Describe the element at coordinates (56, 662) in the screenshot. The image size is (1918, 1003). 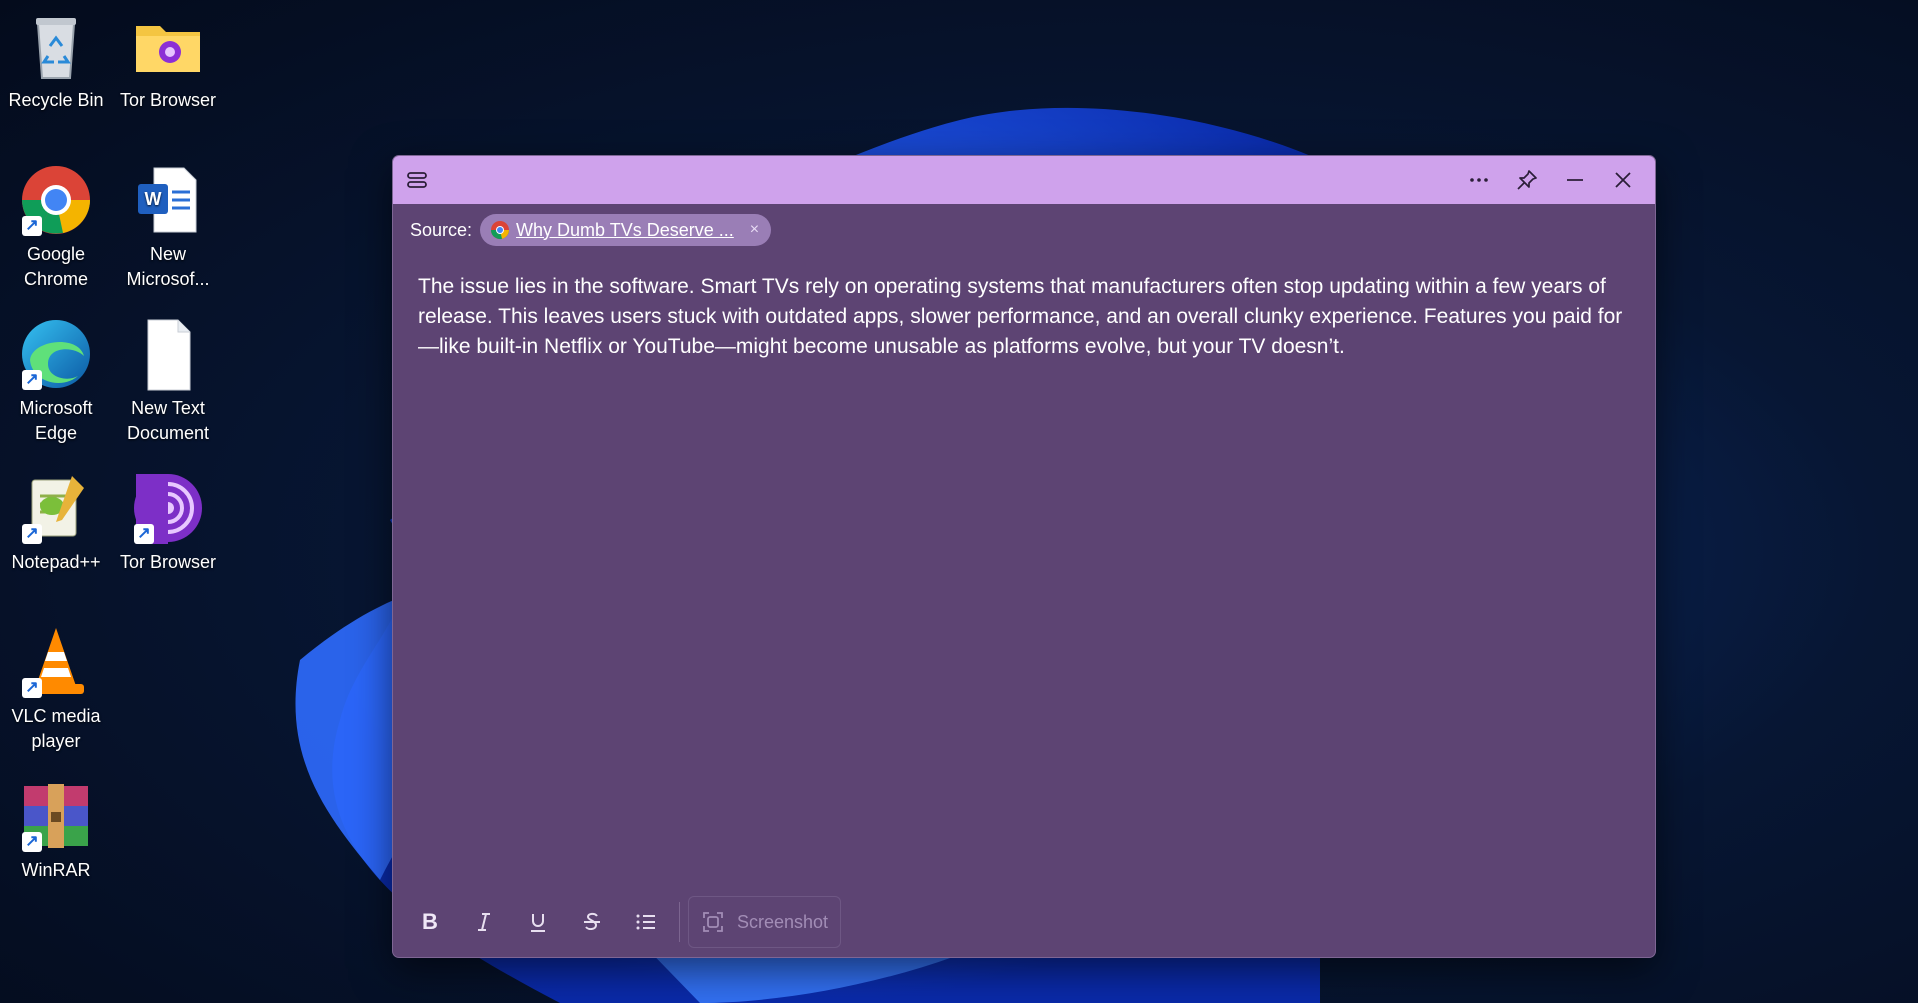
I see `vlc-icon: ↗` at that location.